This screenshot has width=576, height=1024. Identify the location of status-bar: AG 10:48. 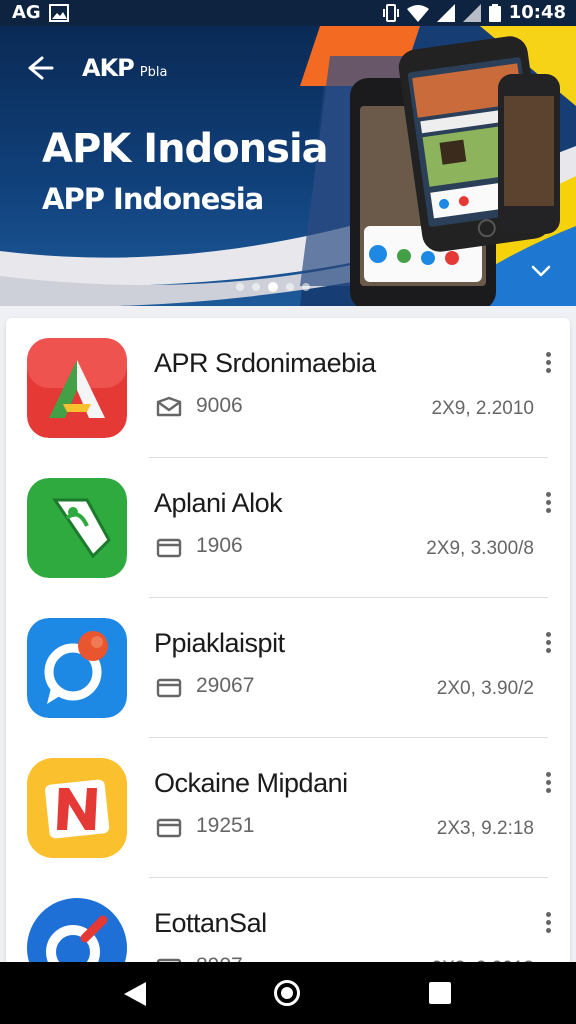
(288, 13).